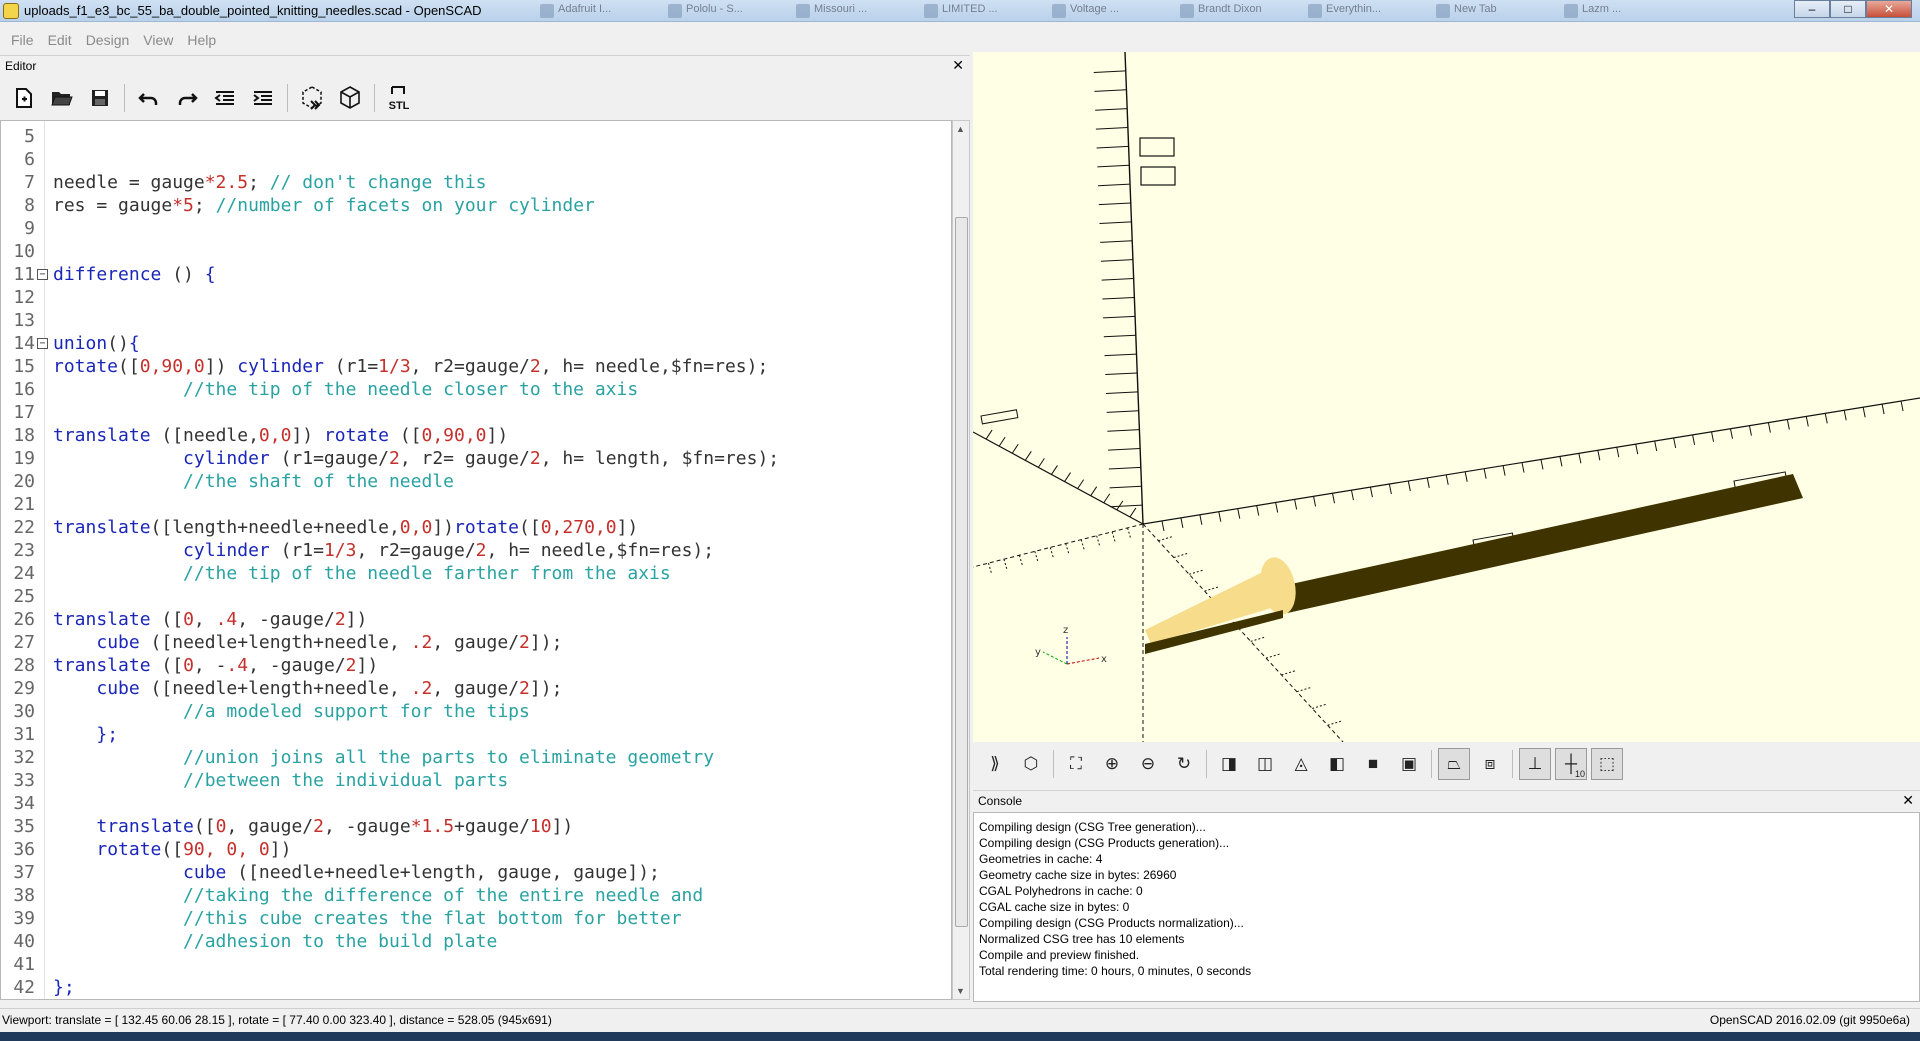 This screenshot has width=1920, height=1041. Describe the element at coordinates (62, 98) in the screenshot. I see `open-file-icon` at that location.